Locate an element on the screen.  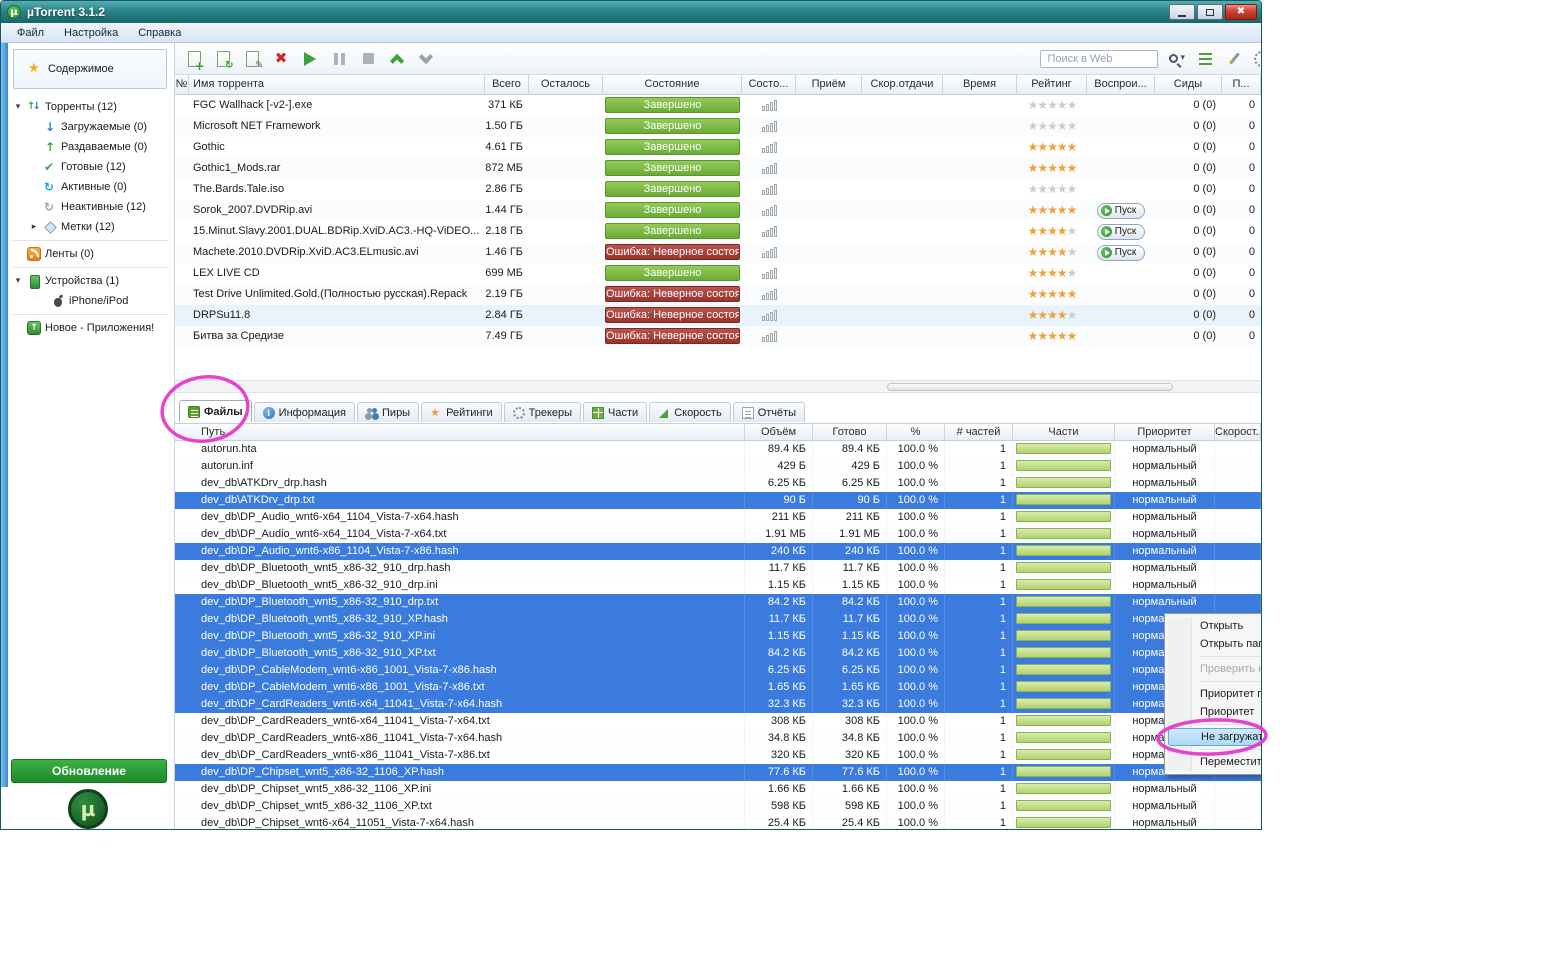
sidebar-item-torrents: ▾ Торренты (12) is located at coordinates (87, 107).